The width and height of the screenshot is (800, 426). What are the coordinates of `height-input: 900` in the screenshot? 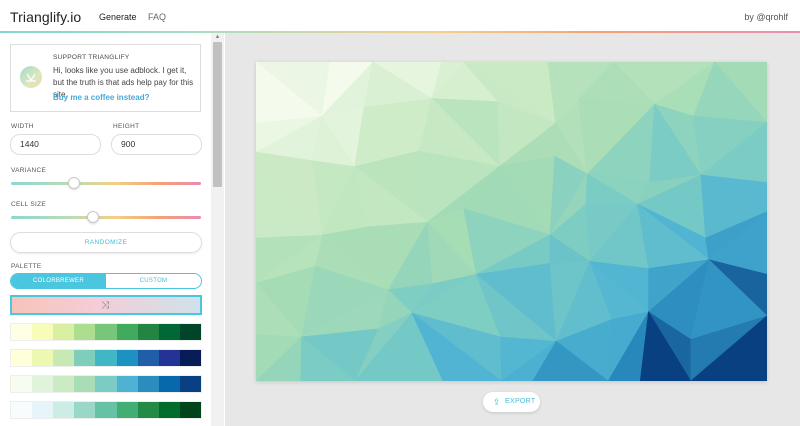 It's located at (156, 144).